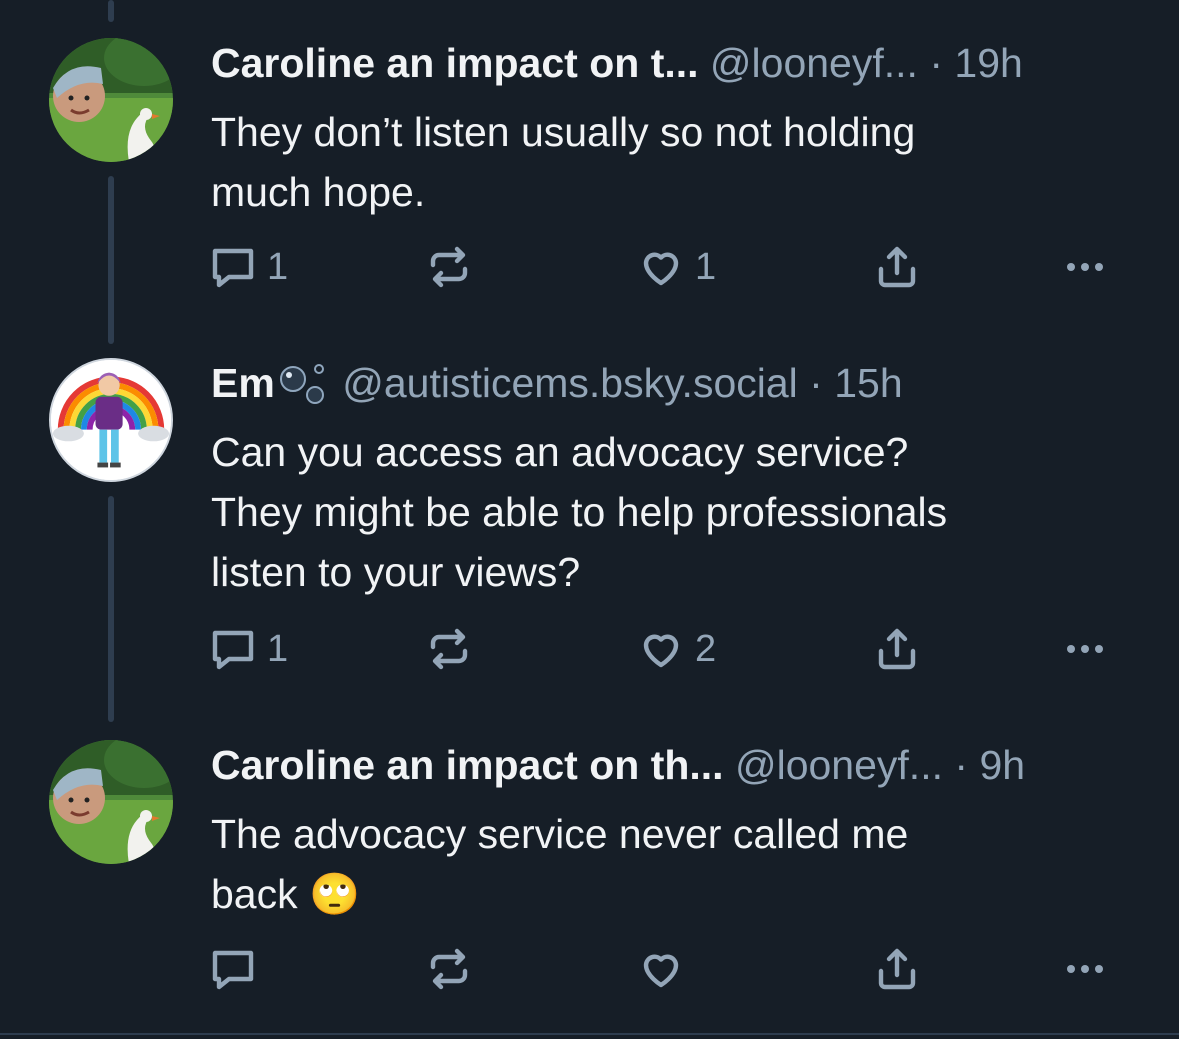  Describe the element at coordinates (335, 894) in the screenshot. I see `eye-roll-emoji: 🙄` at that location.